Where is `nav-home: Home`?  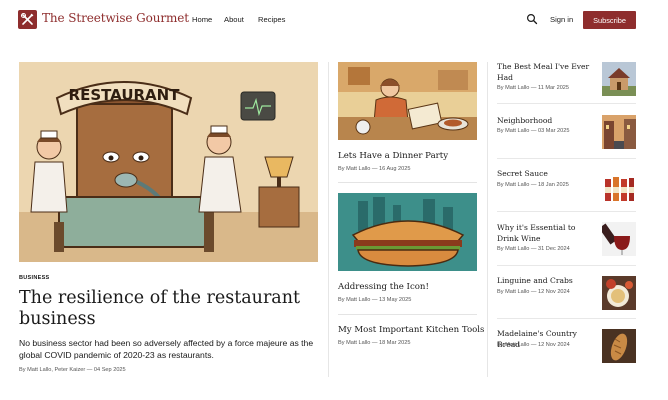
nav-home: Home is located at coordinates (202, 19).